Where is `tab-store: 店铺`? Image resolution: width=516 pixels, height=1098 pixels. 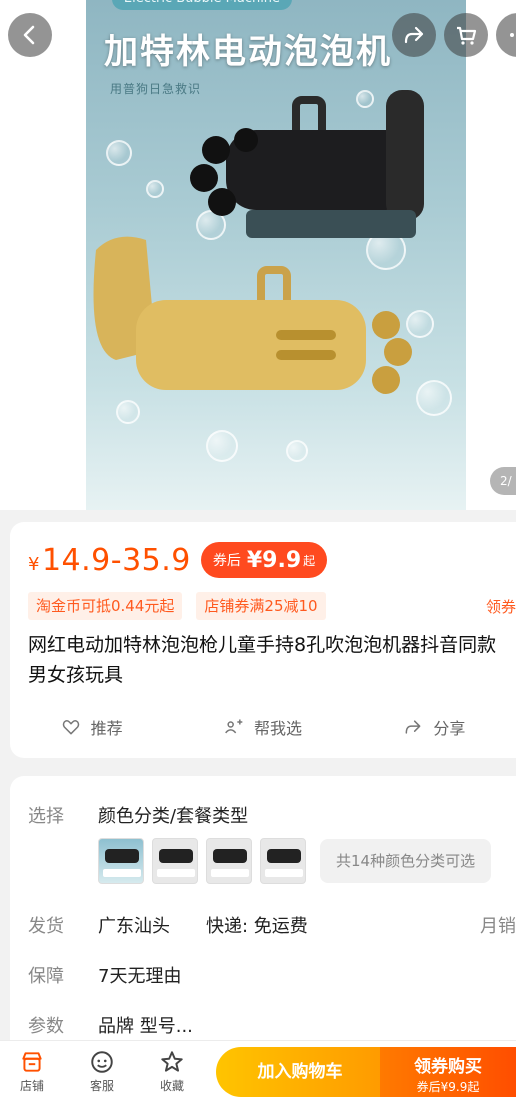 tab-store: 店铺 is located at coordinates (32, 1071).